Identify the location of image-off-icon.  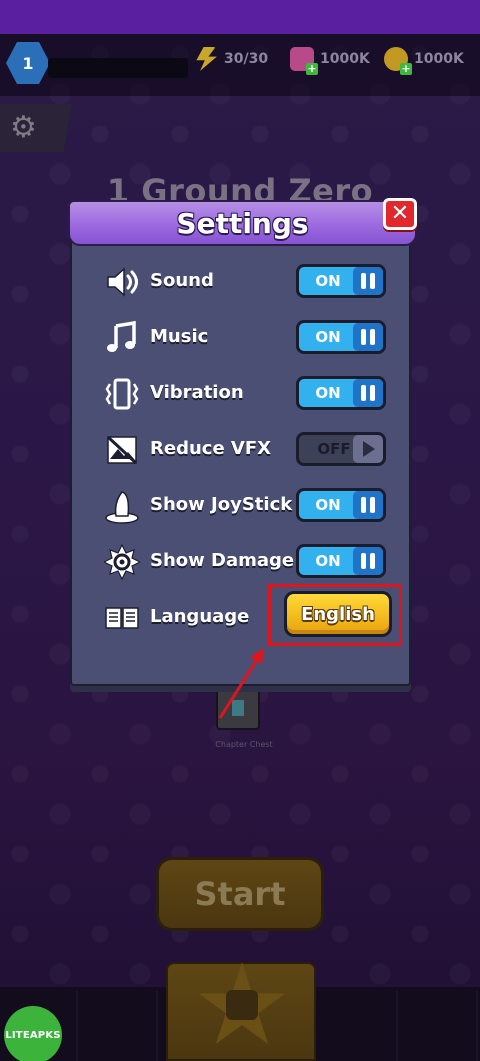
(122, 450).